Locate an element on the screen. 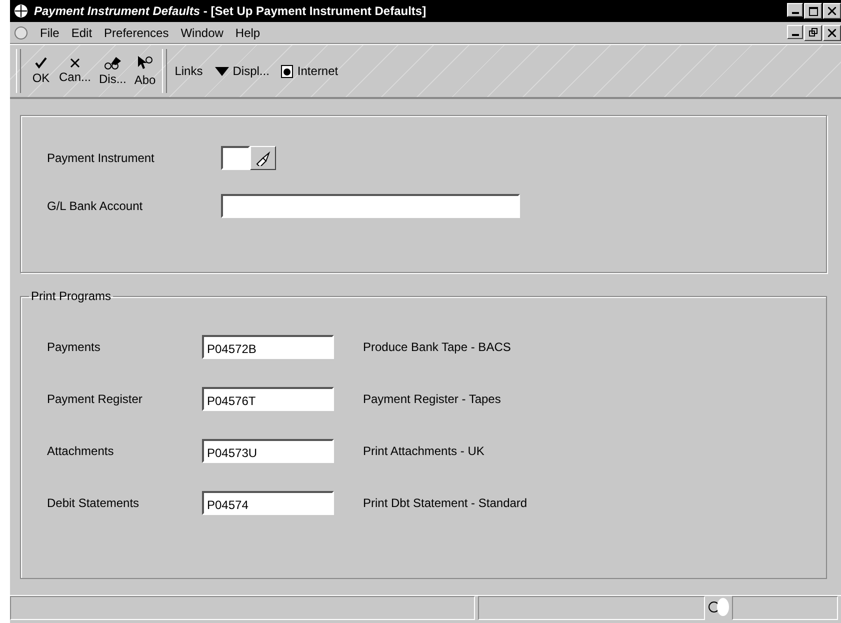  field-label: Payment Register is located at coordinates (94, 399).